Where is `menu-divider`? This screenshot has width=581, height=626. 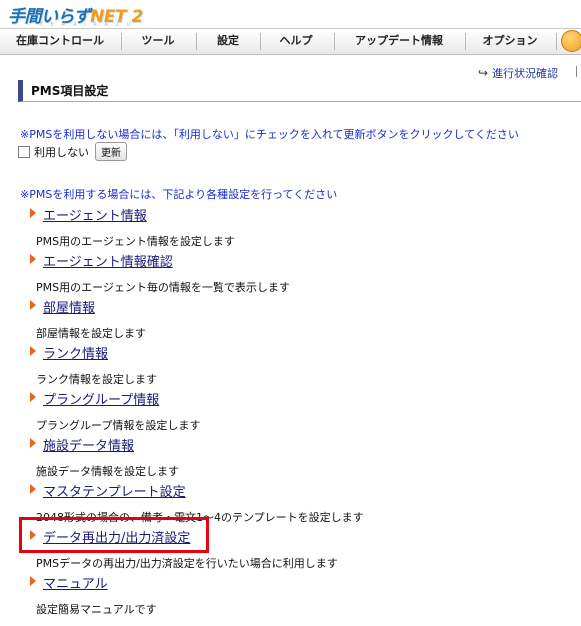 menu-divider is located at coordinates (556, 41).